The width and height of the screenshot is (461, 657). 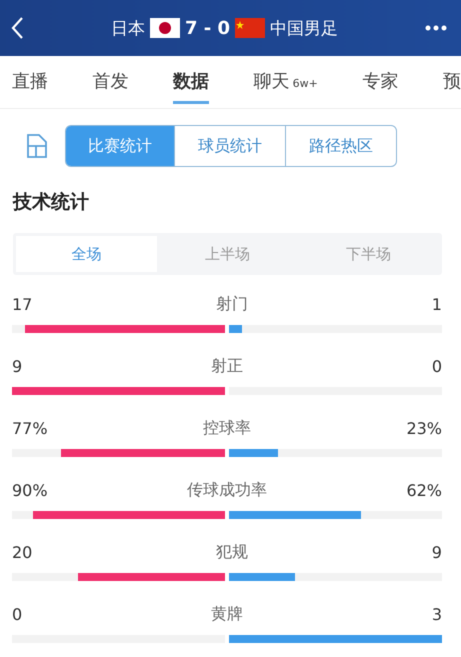 What do you see at coordinates (340, 146) in the screenshot?
I see `segment-tab: 路径热区` at bounding box center [340, 146].